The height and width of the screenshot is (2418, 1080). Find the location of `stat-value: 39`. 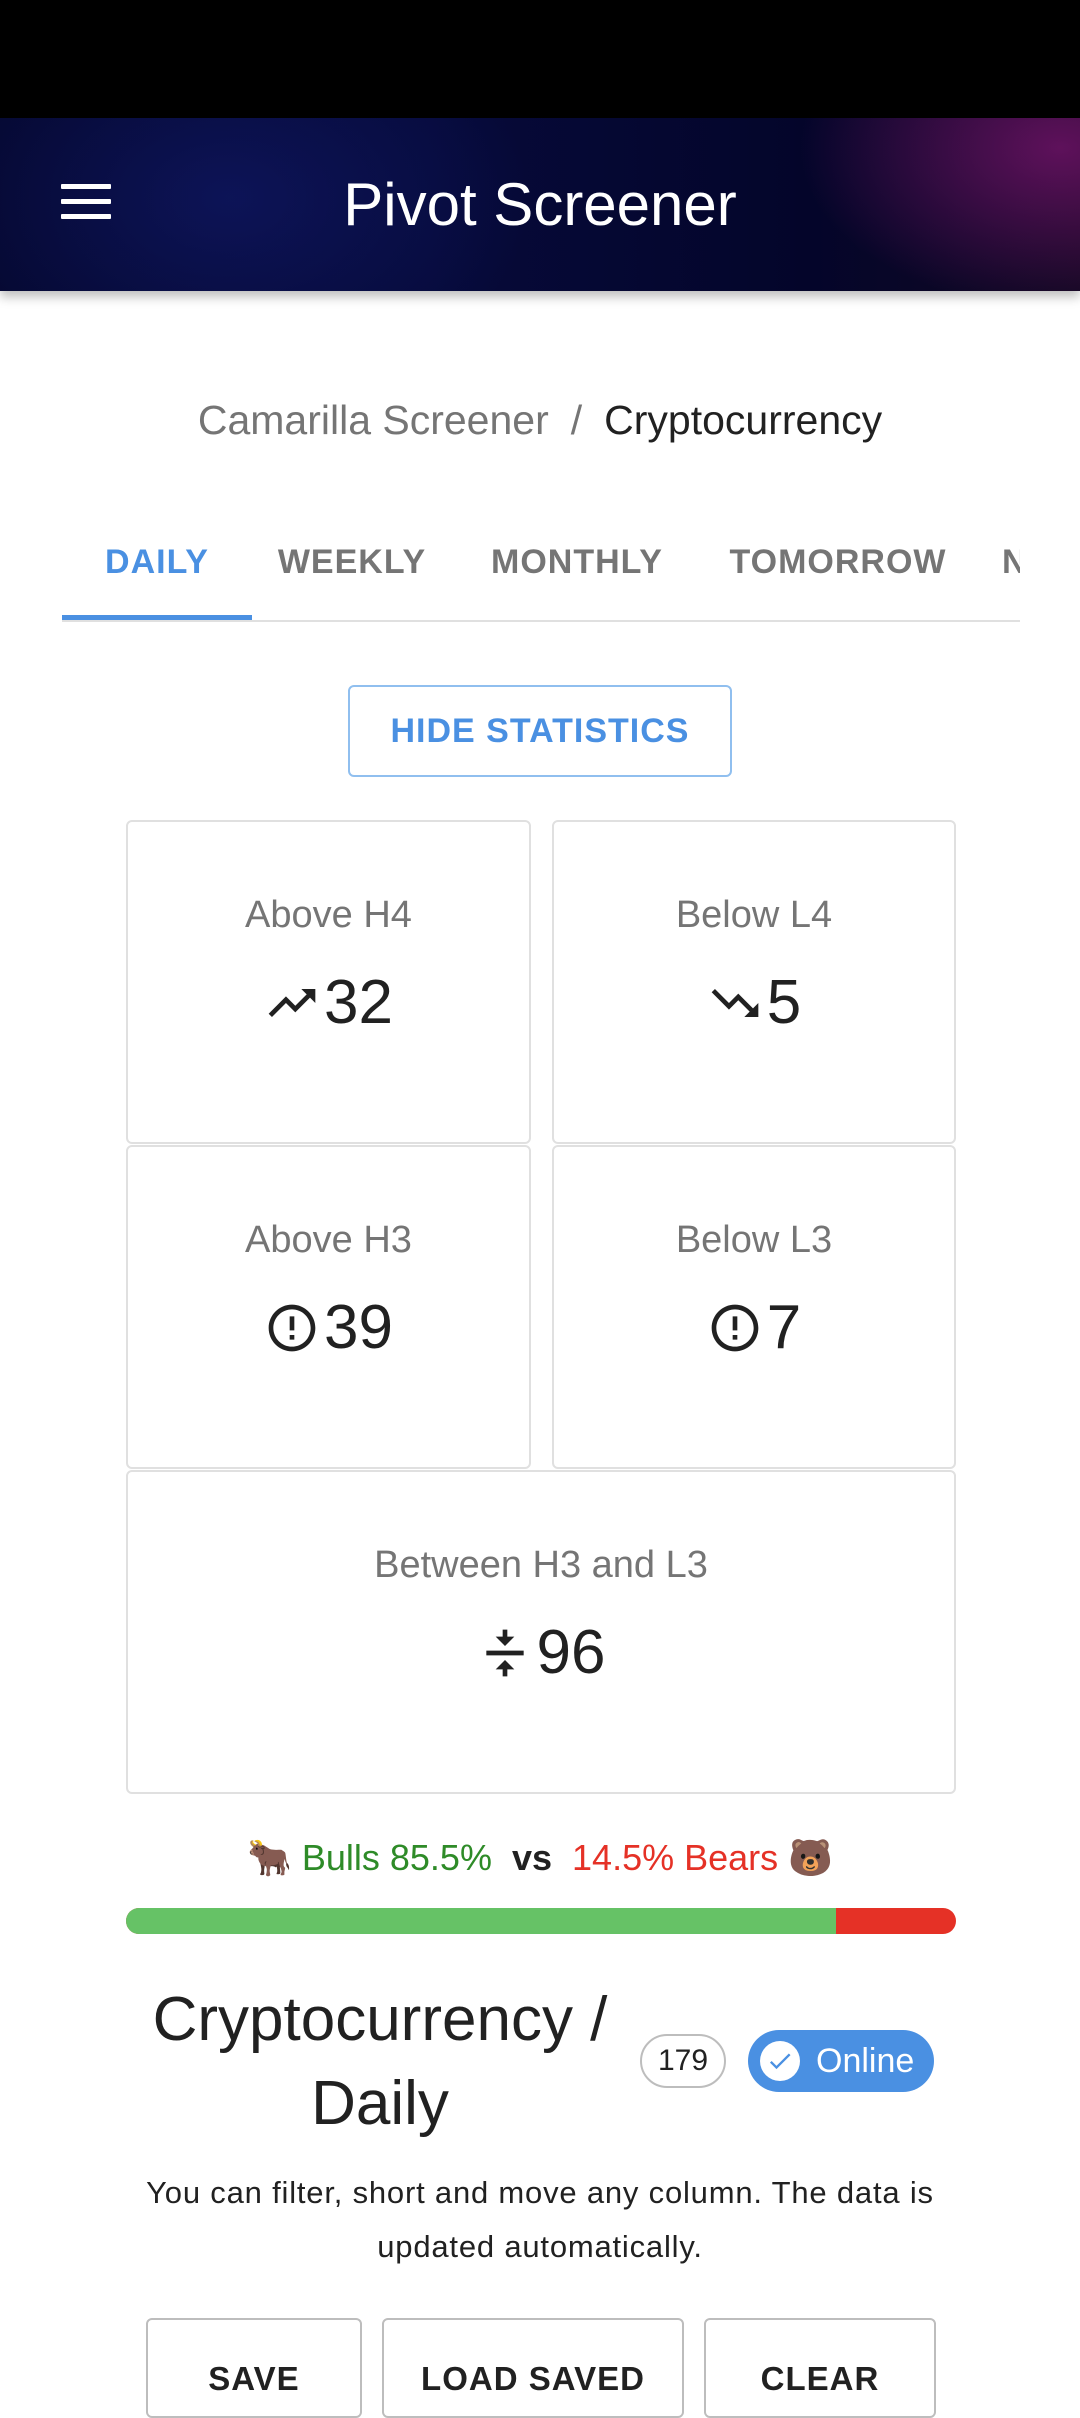

stat-value: 39 is located at coordinates (358, 1327).